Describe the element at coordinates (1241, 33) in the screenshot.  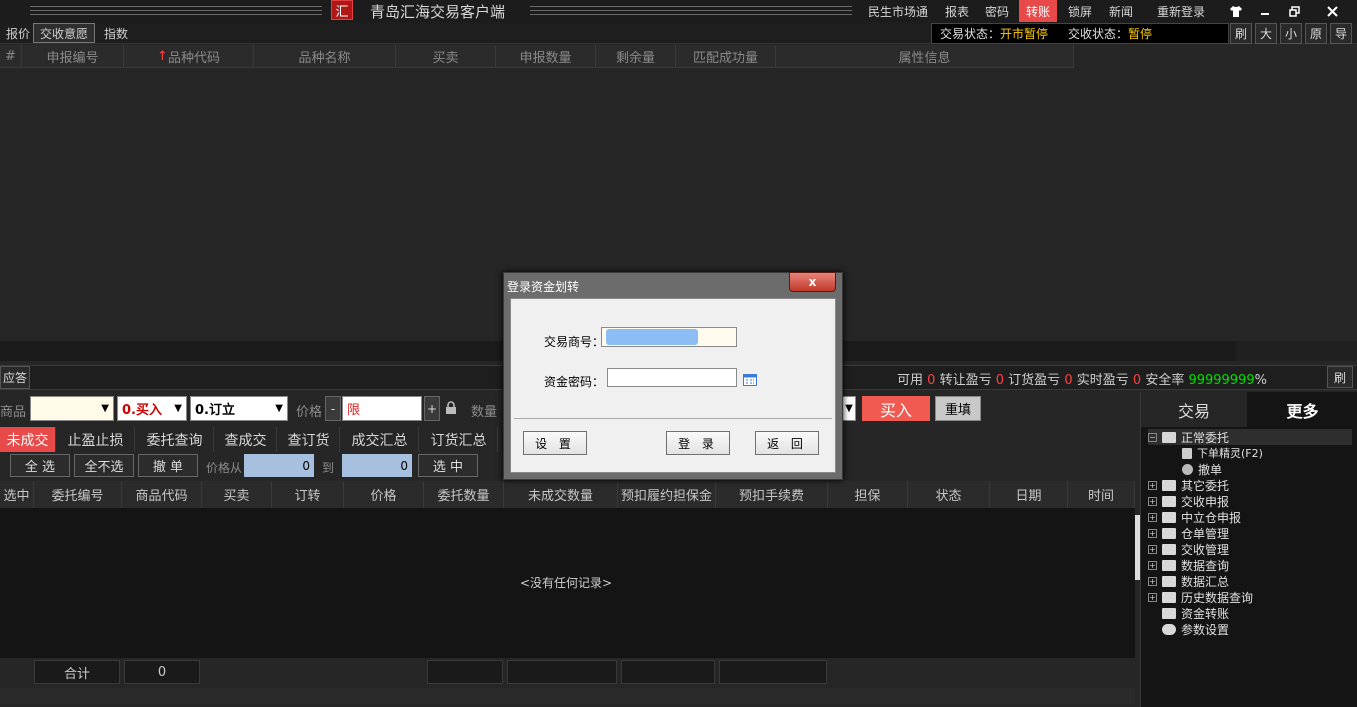
I see `refresh-button: 刷` at that location.